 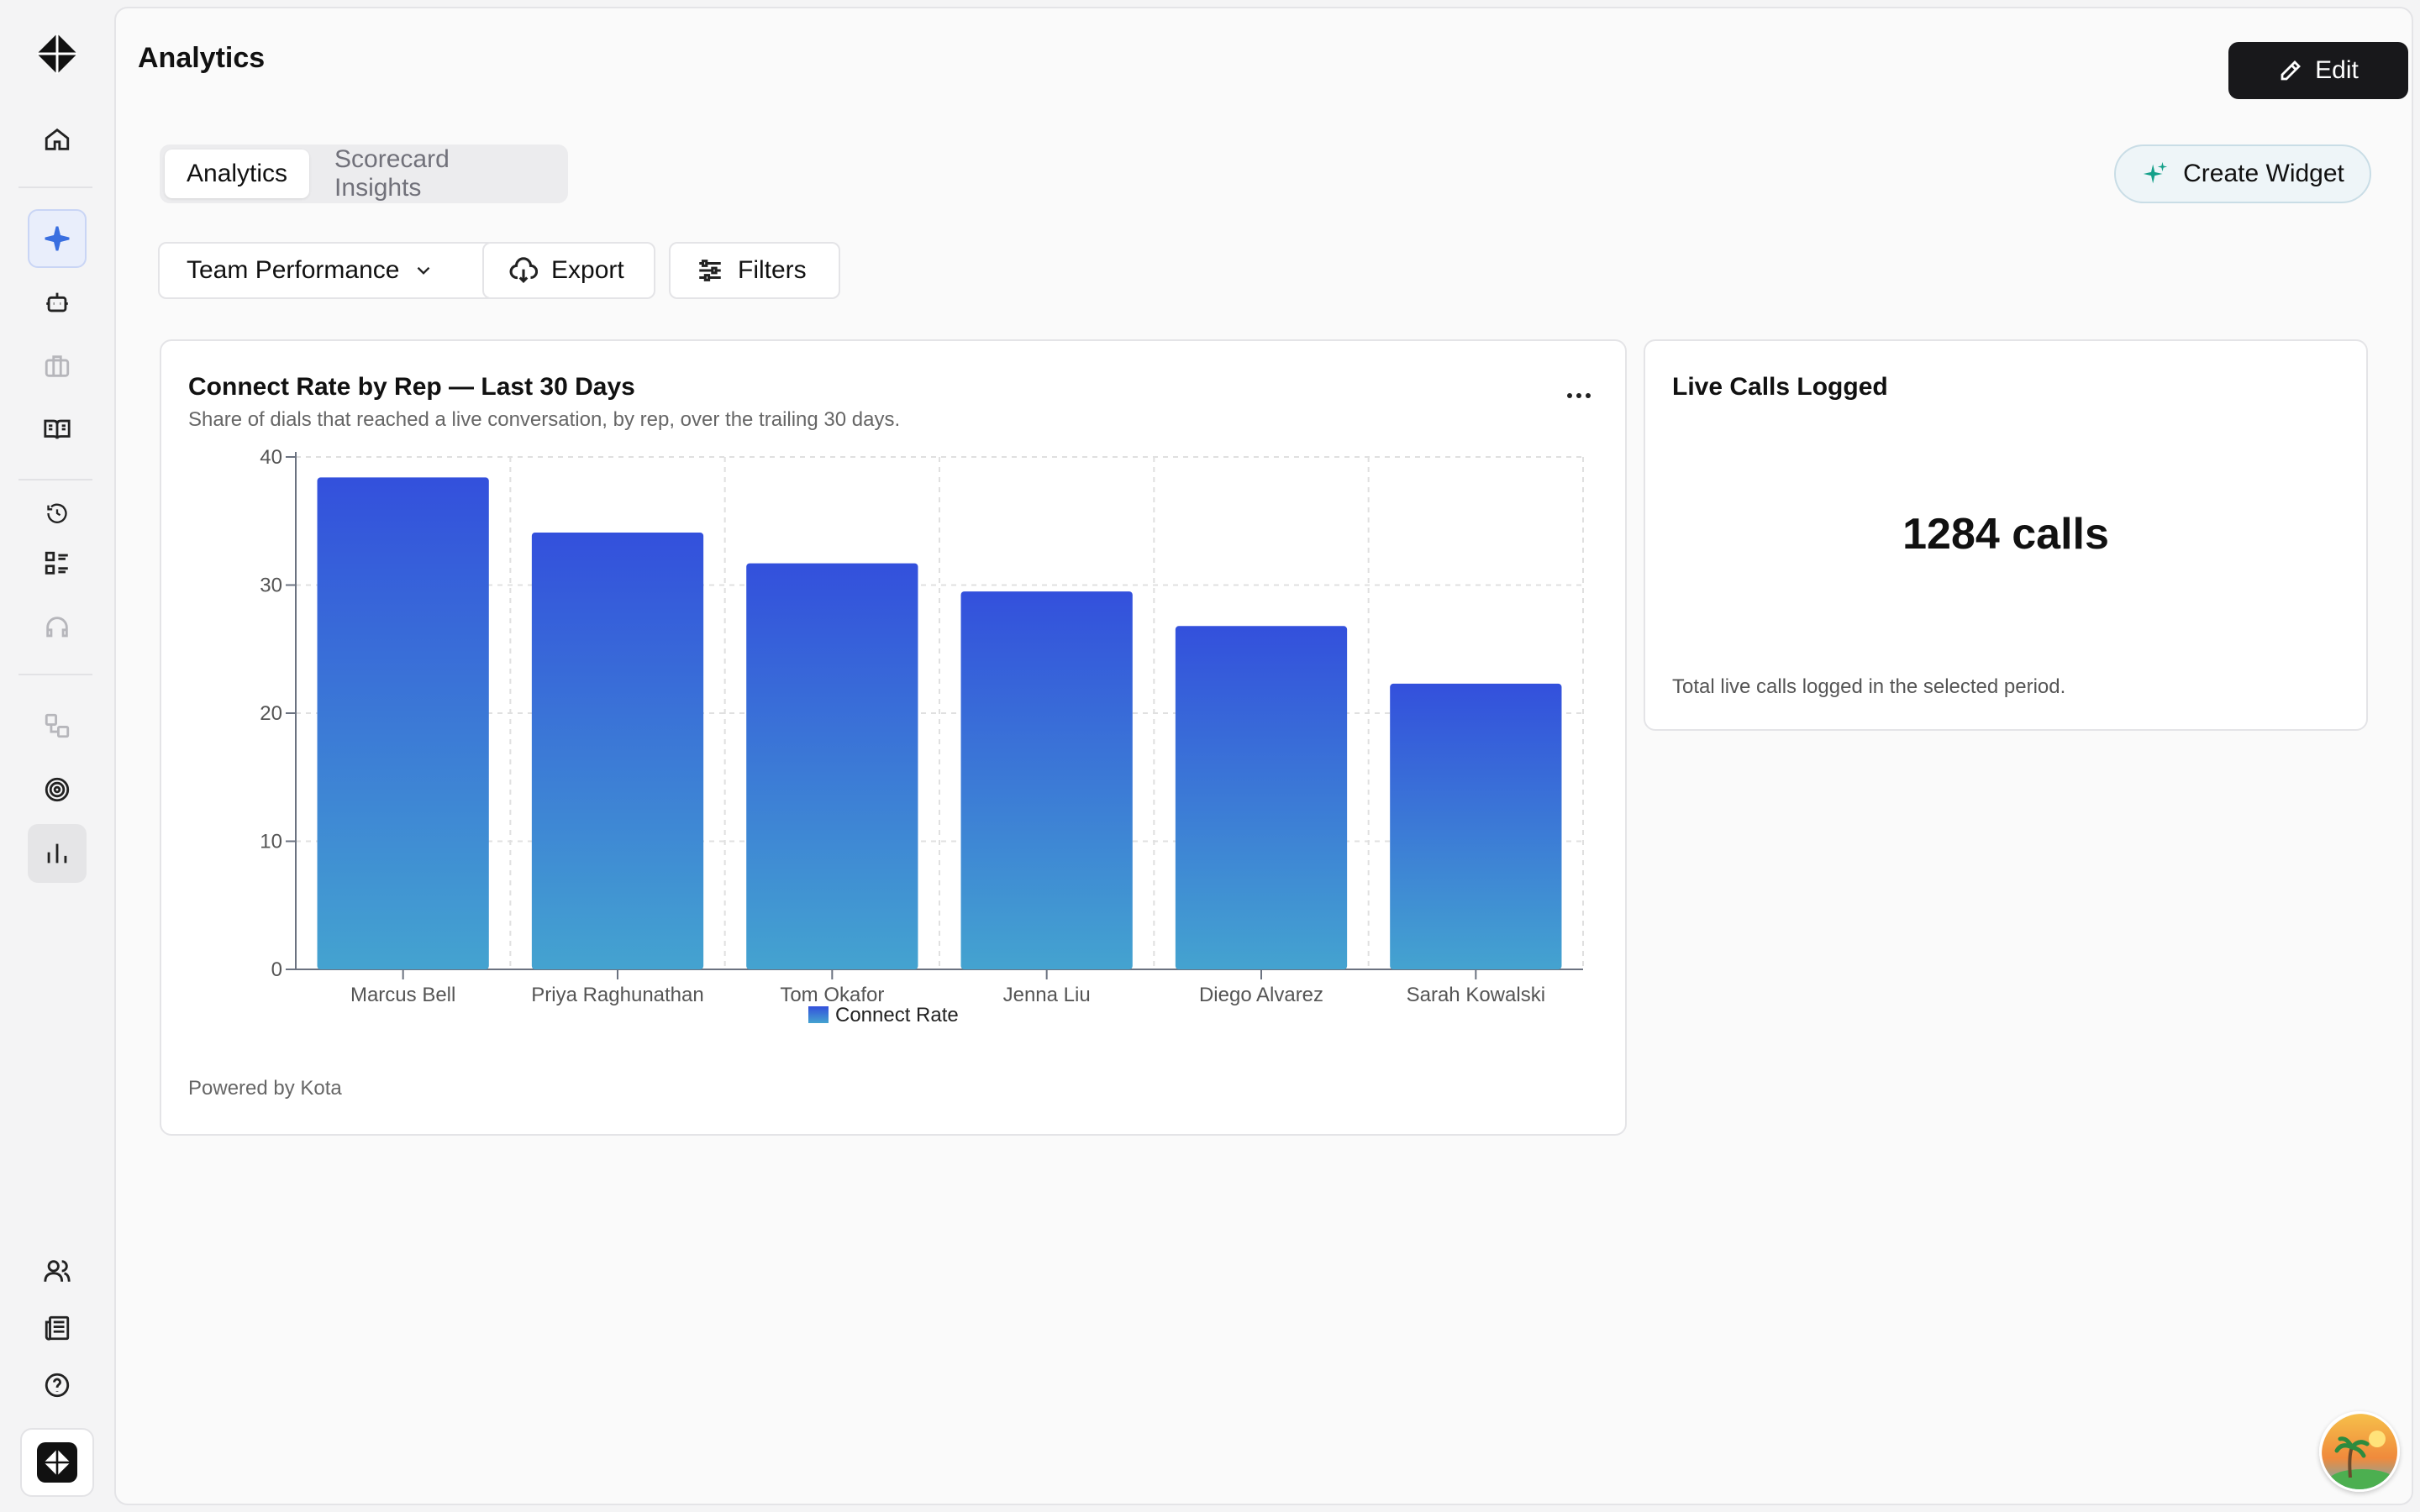 I want to click on pencil-icon, so click(x=2291, y=70).